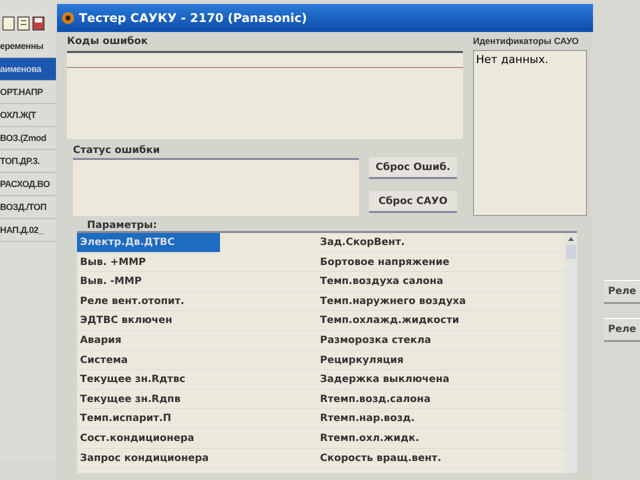 The width and height of the screenshot is (640, 480). What do you see at coordinates (413, 202) in the screenshot?
I see `reset-button: Сброс САУО` at bounding box center [413, 202].